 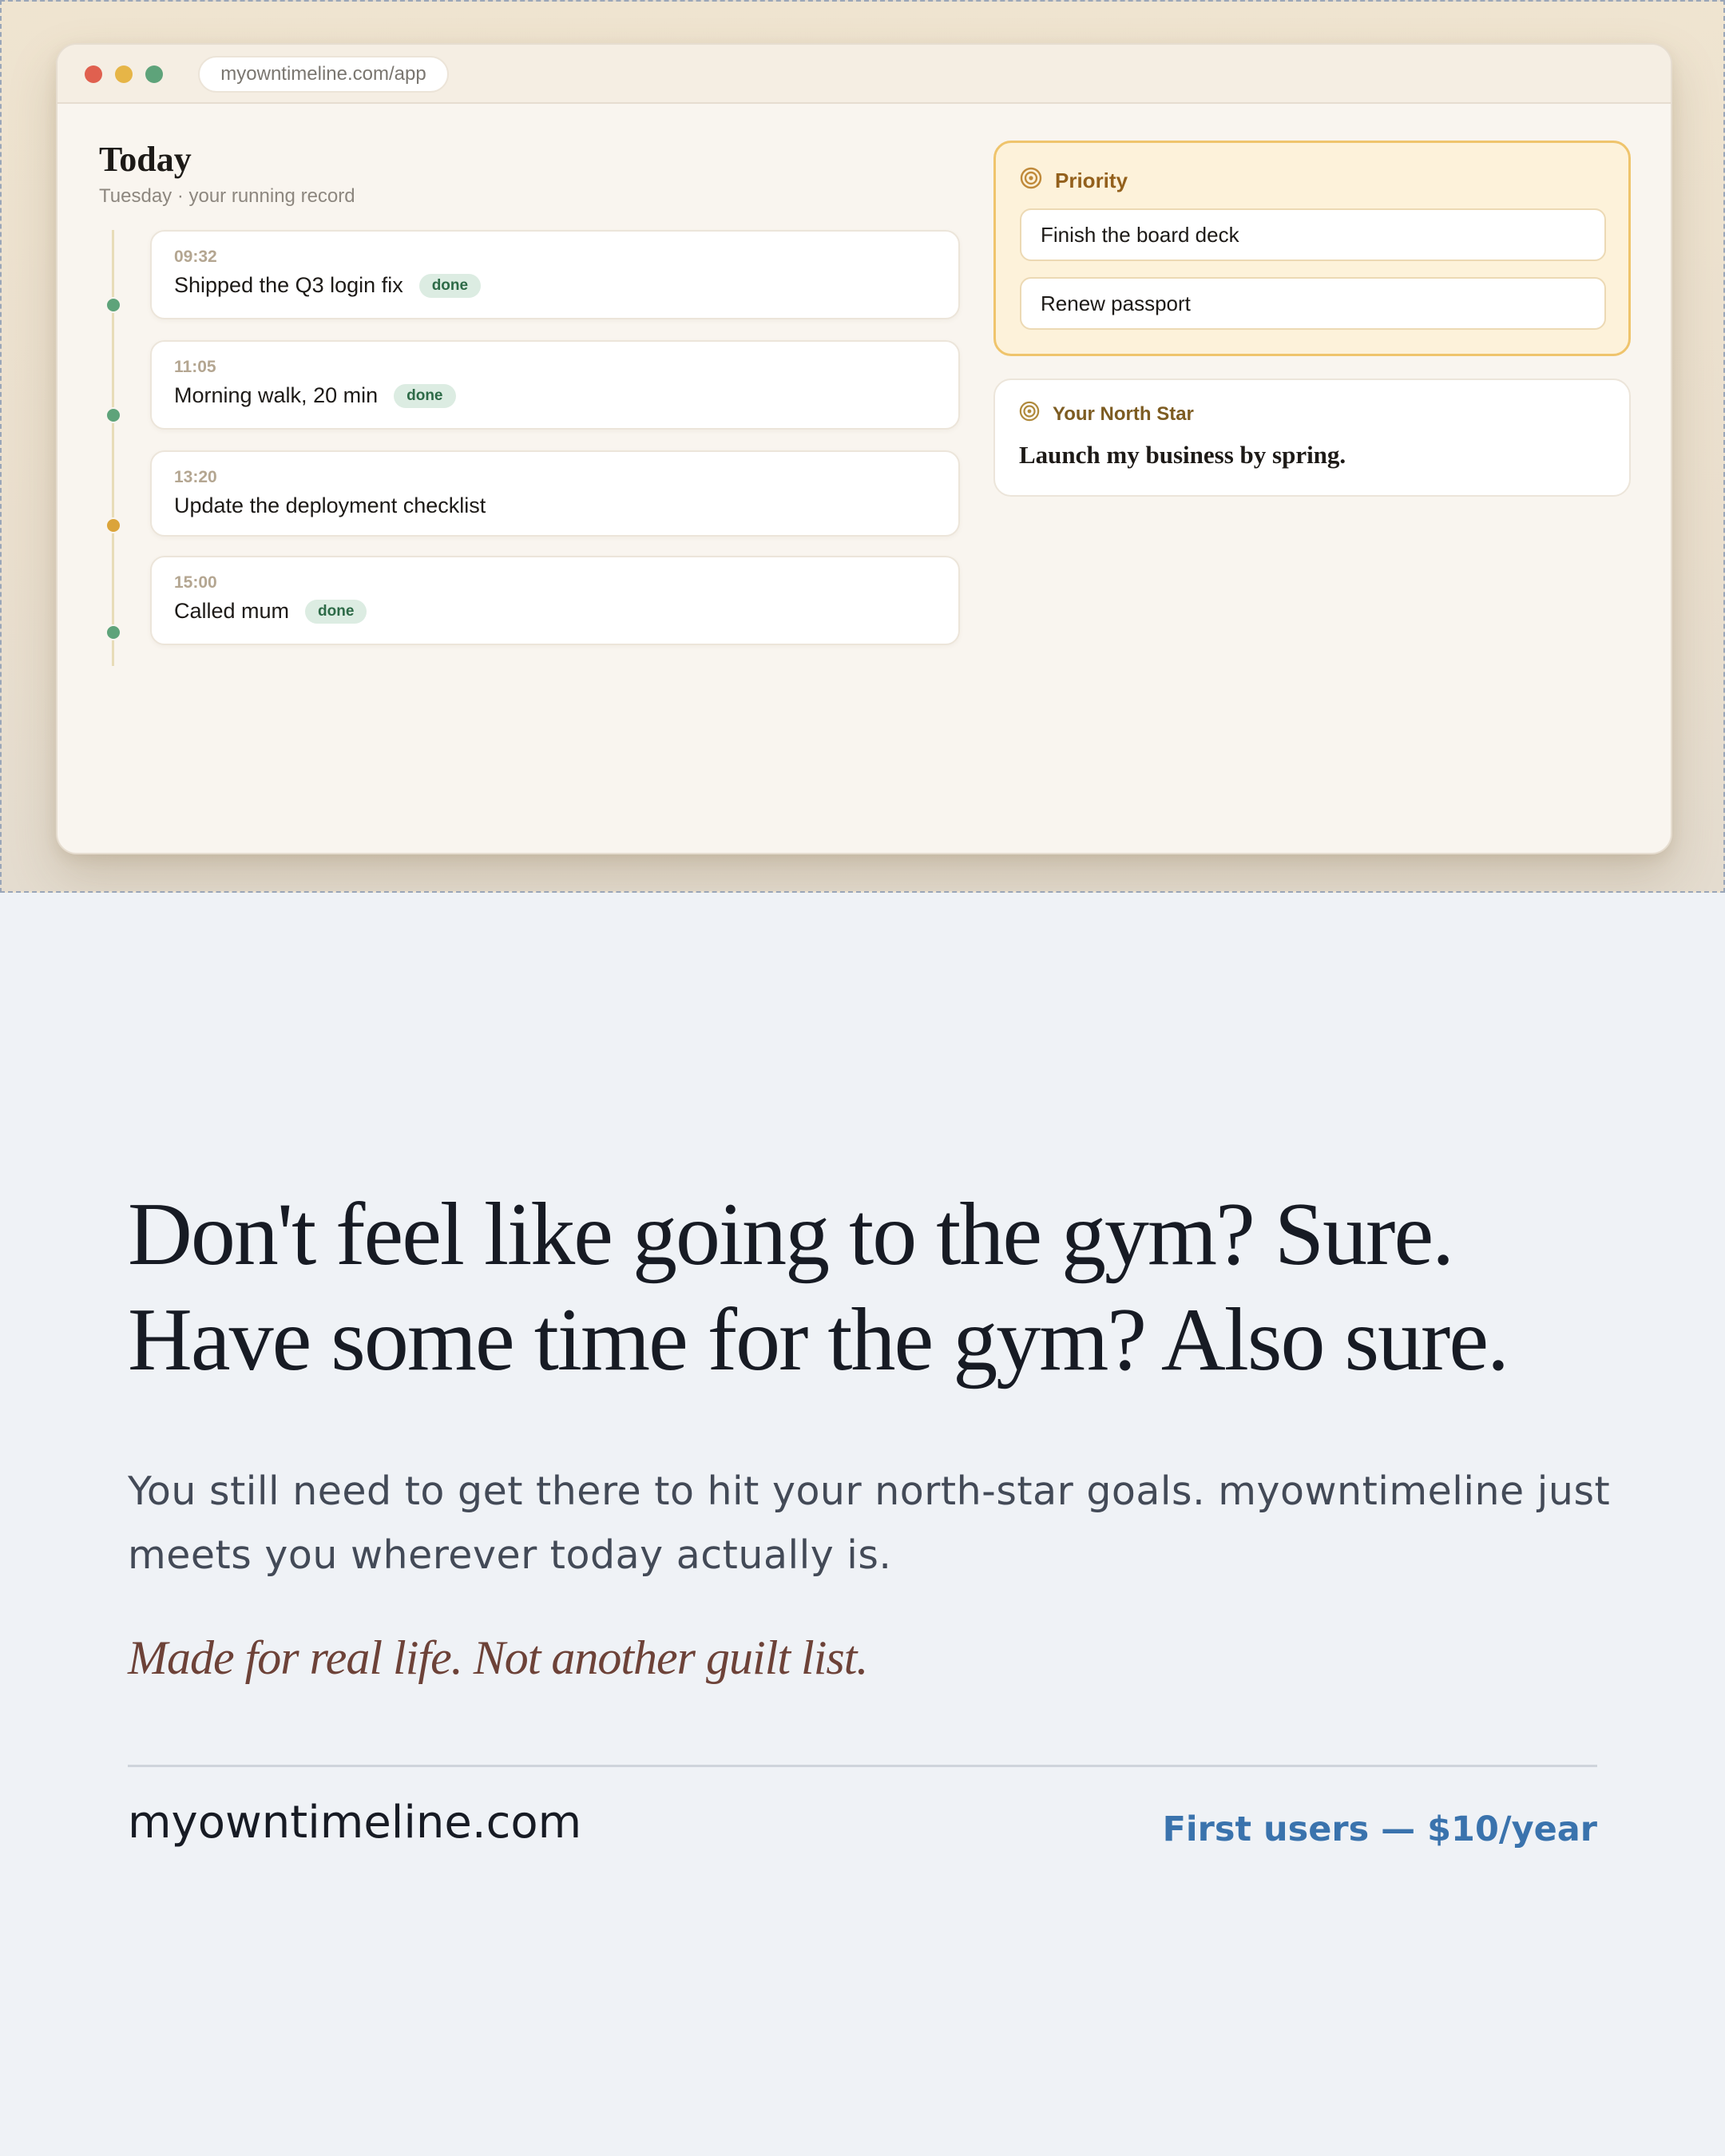 I want to click on entry-time: 09:32, so click(x=196, y=257).